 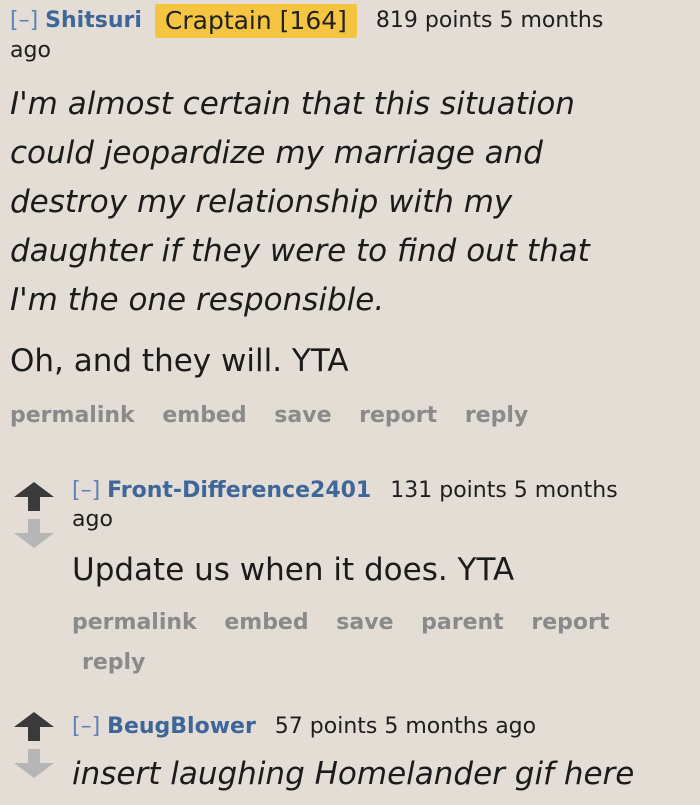 I want to click on body-text-line: Oh, and they will. YTA, so click(x=179, y=361).